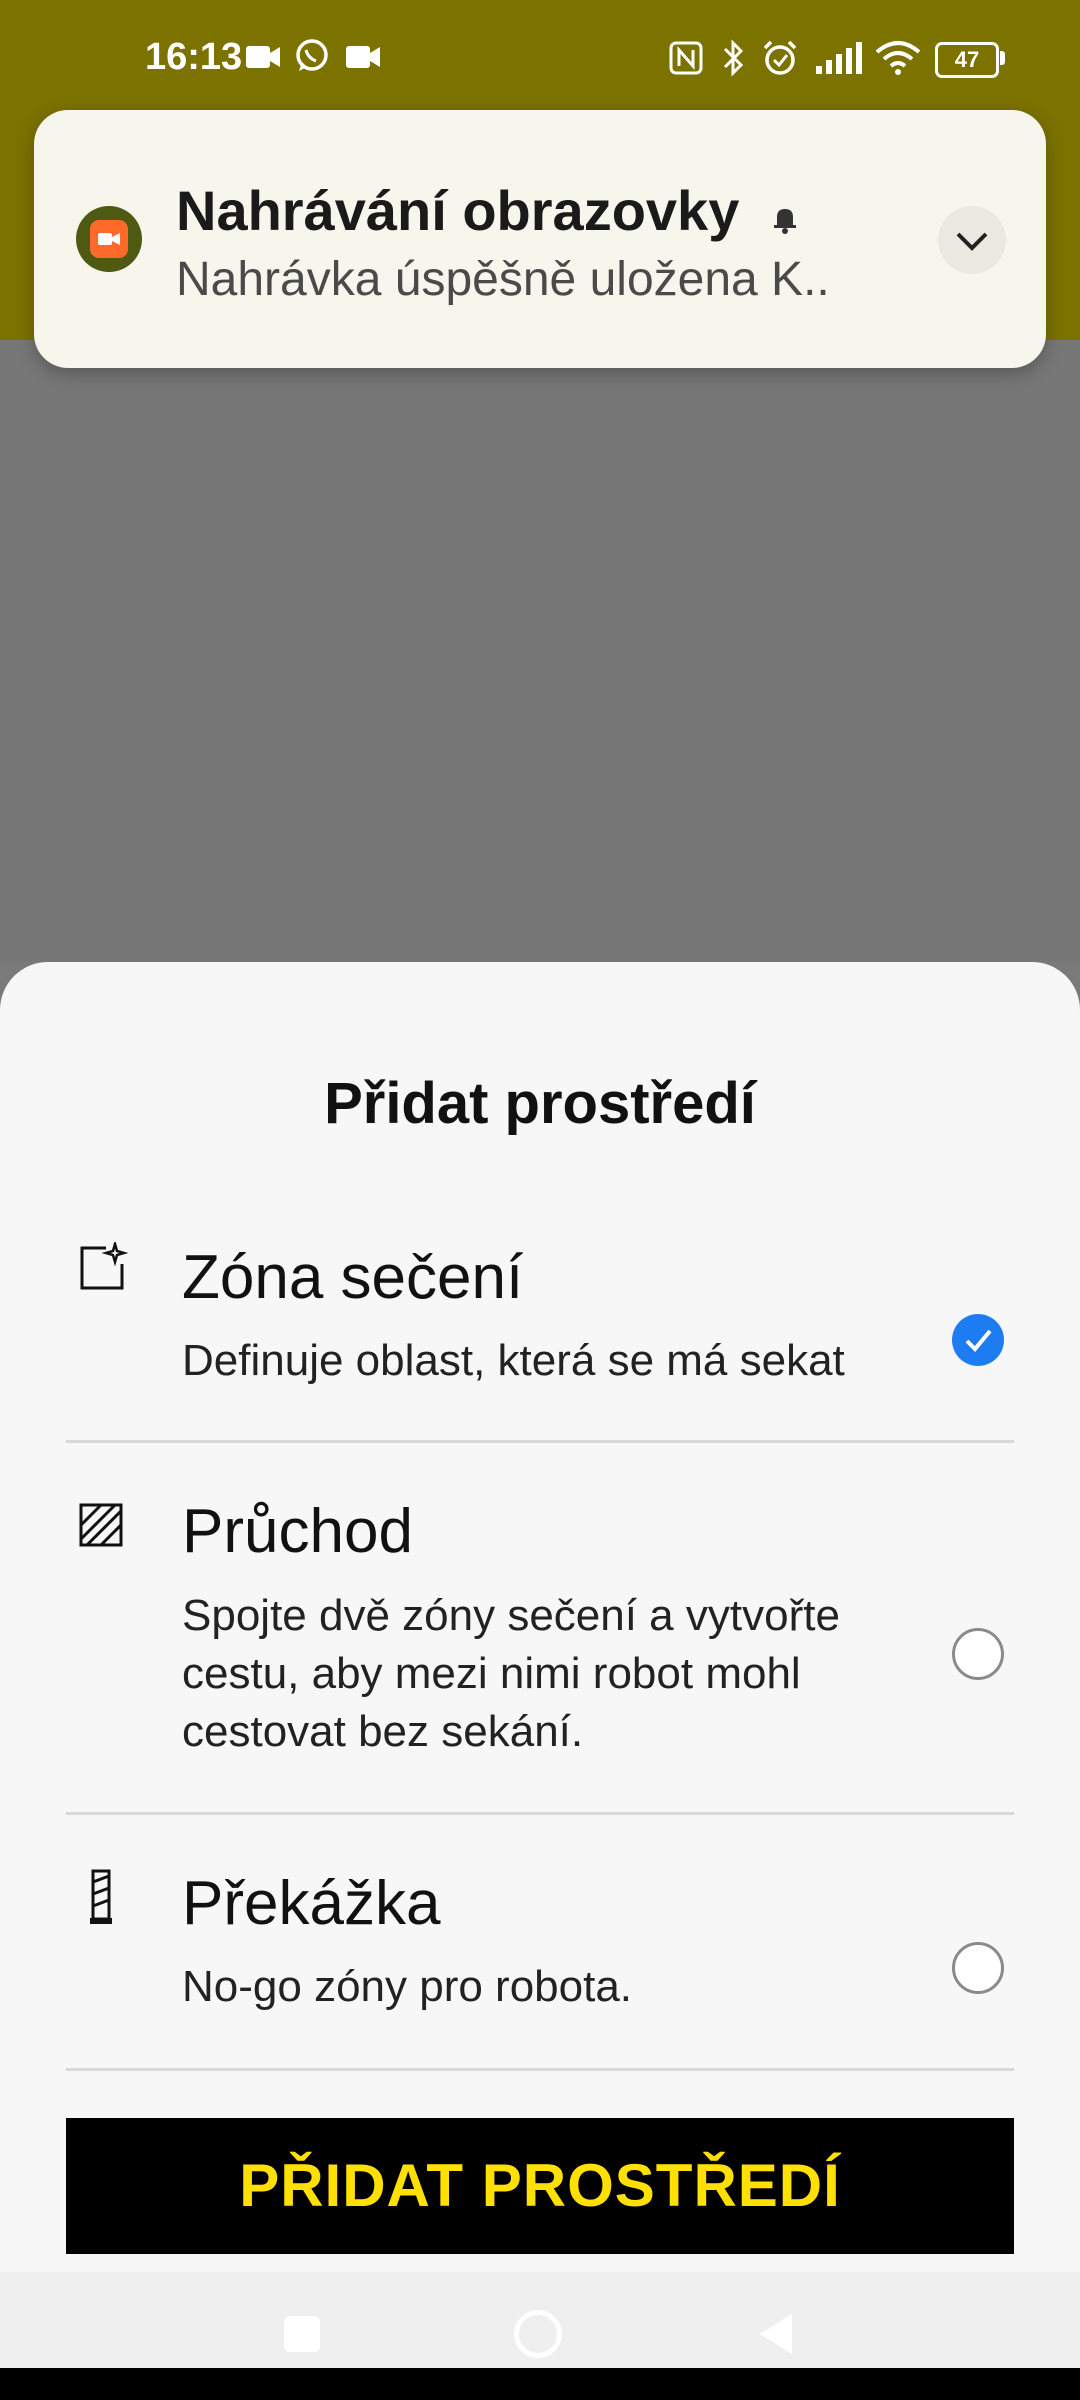 The image size is (1080, 2400). I want to click on checkmark-icon, so click(978, 1340).